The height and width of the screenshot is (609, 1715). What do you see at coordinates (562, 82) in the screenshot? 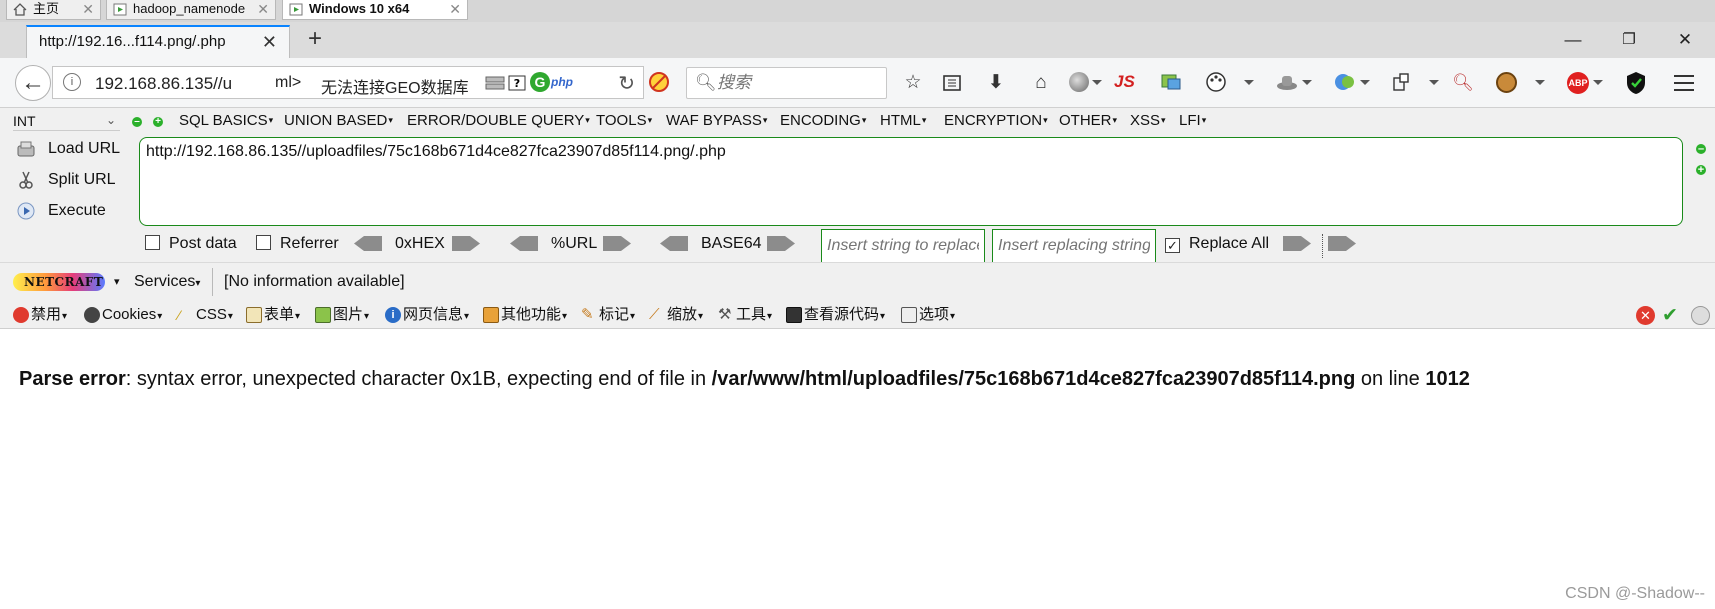
I see `php-badge: php` at bounding box center [562, 82].